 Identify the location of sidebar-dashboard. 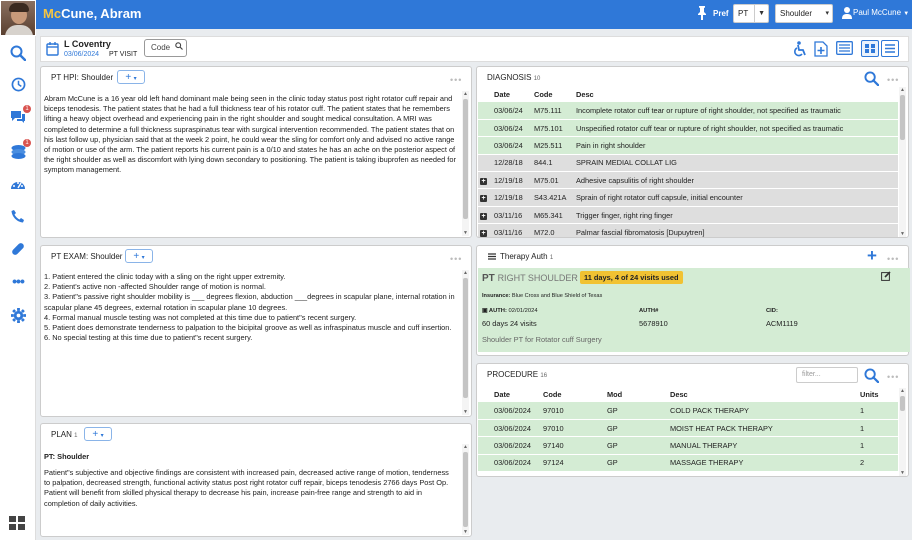
(18, 184).